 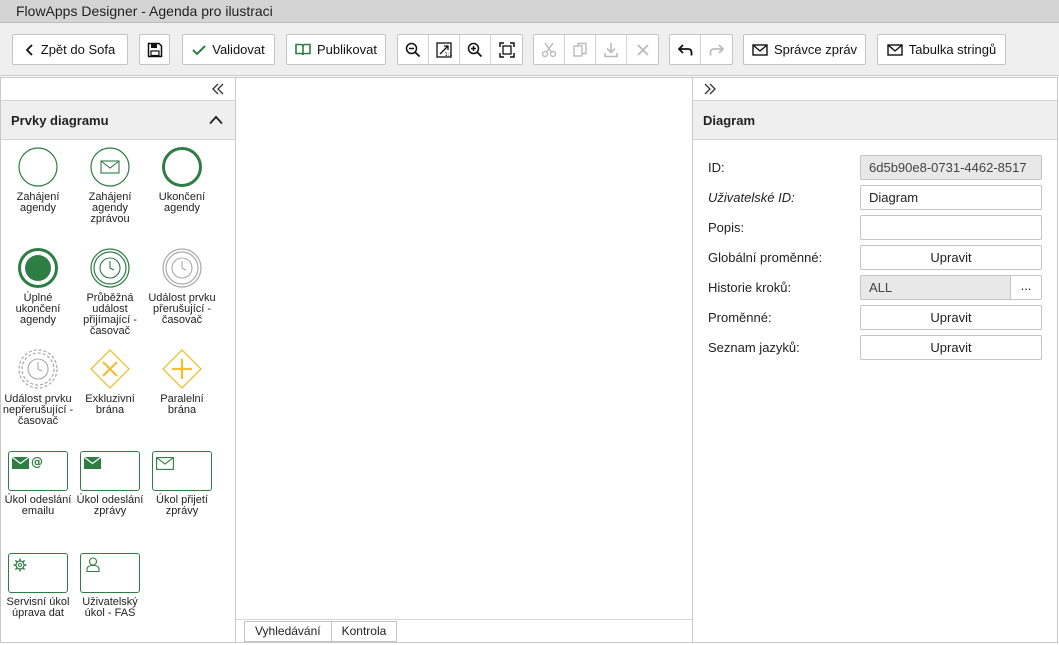 I want to click on vars-edit-button: Upravit, so click(x=951, y=317).